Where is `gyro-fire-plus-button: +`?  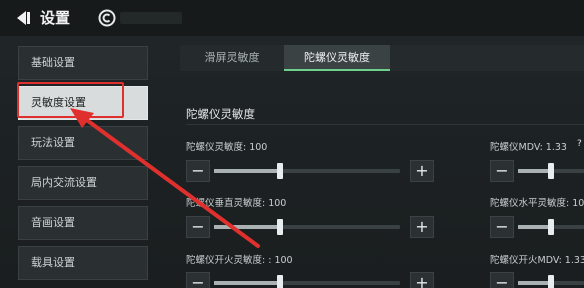
gyro-fire-plus-button: + is located at coordinates (422, 280).